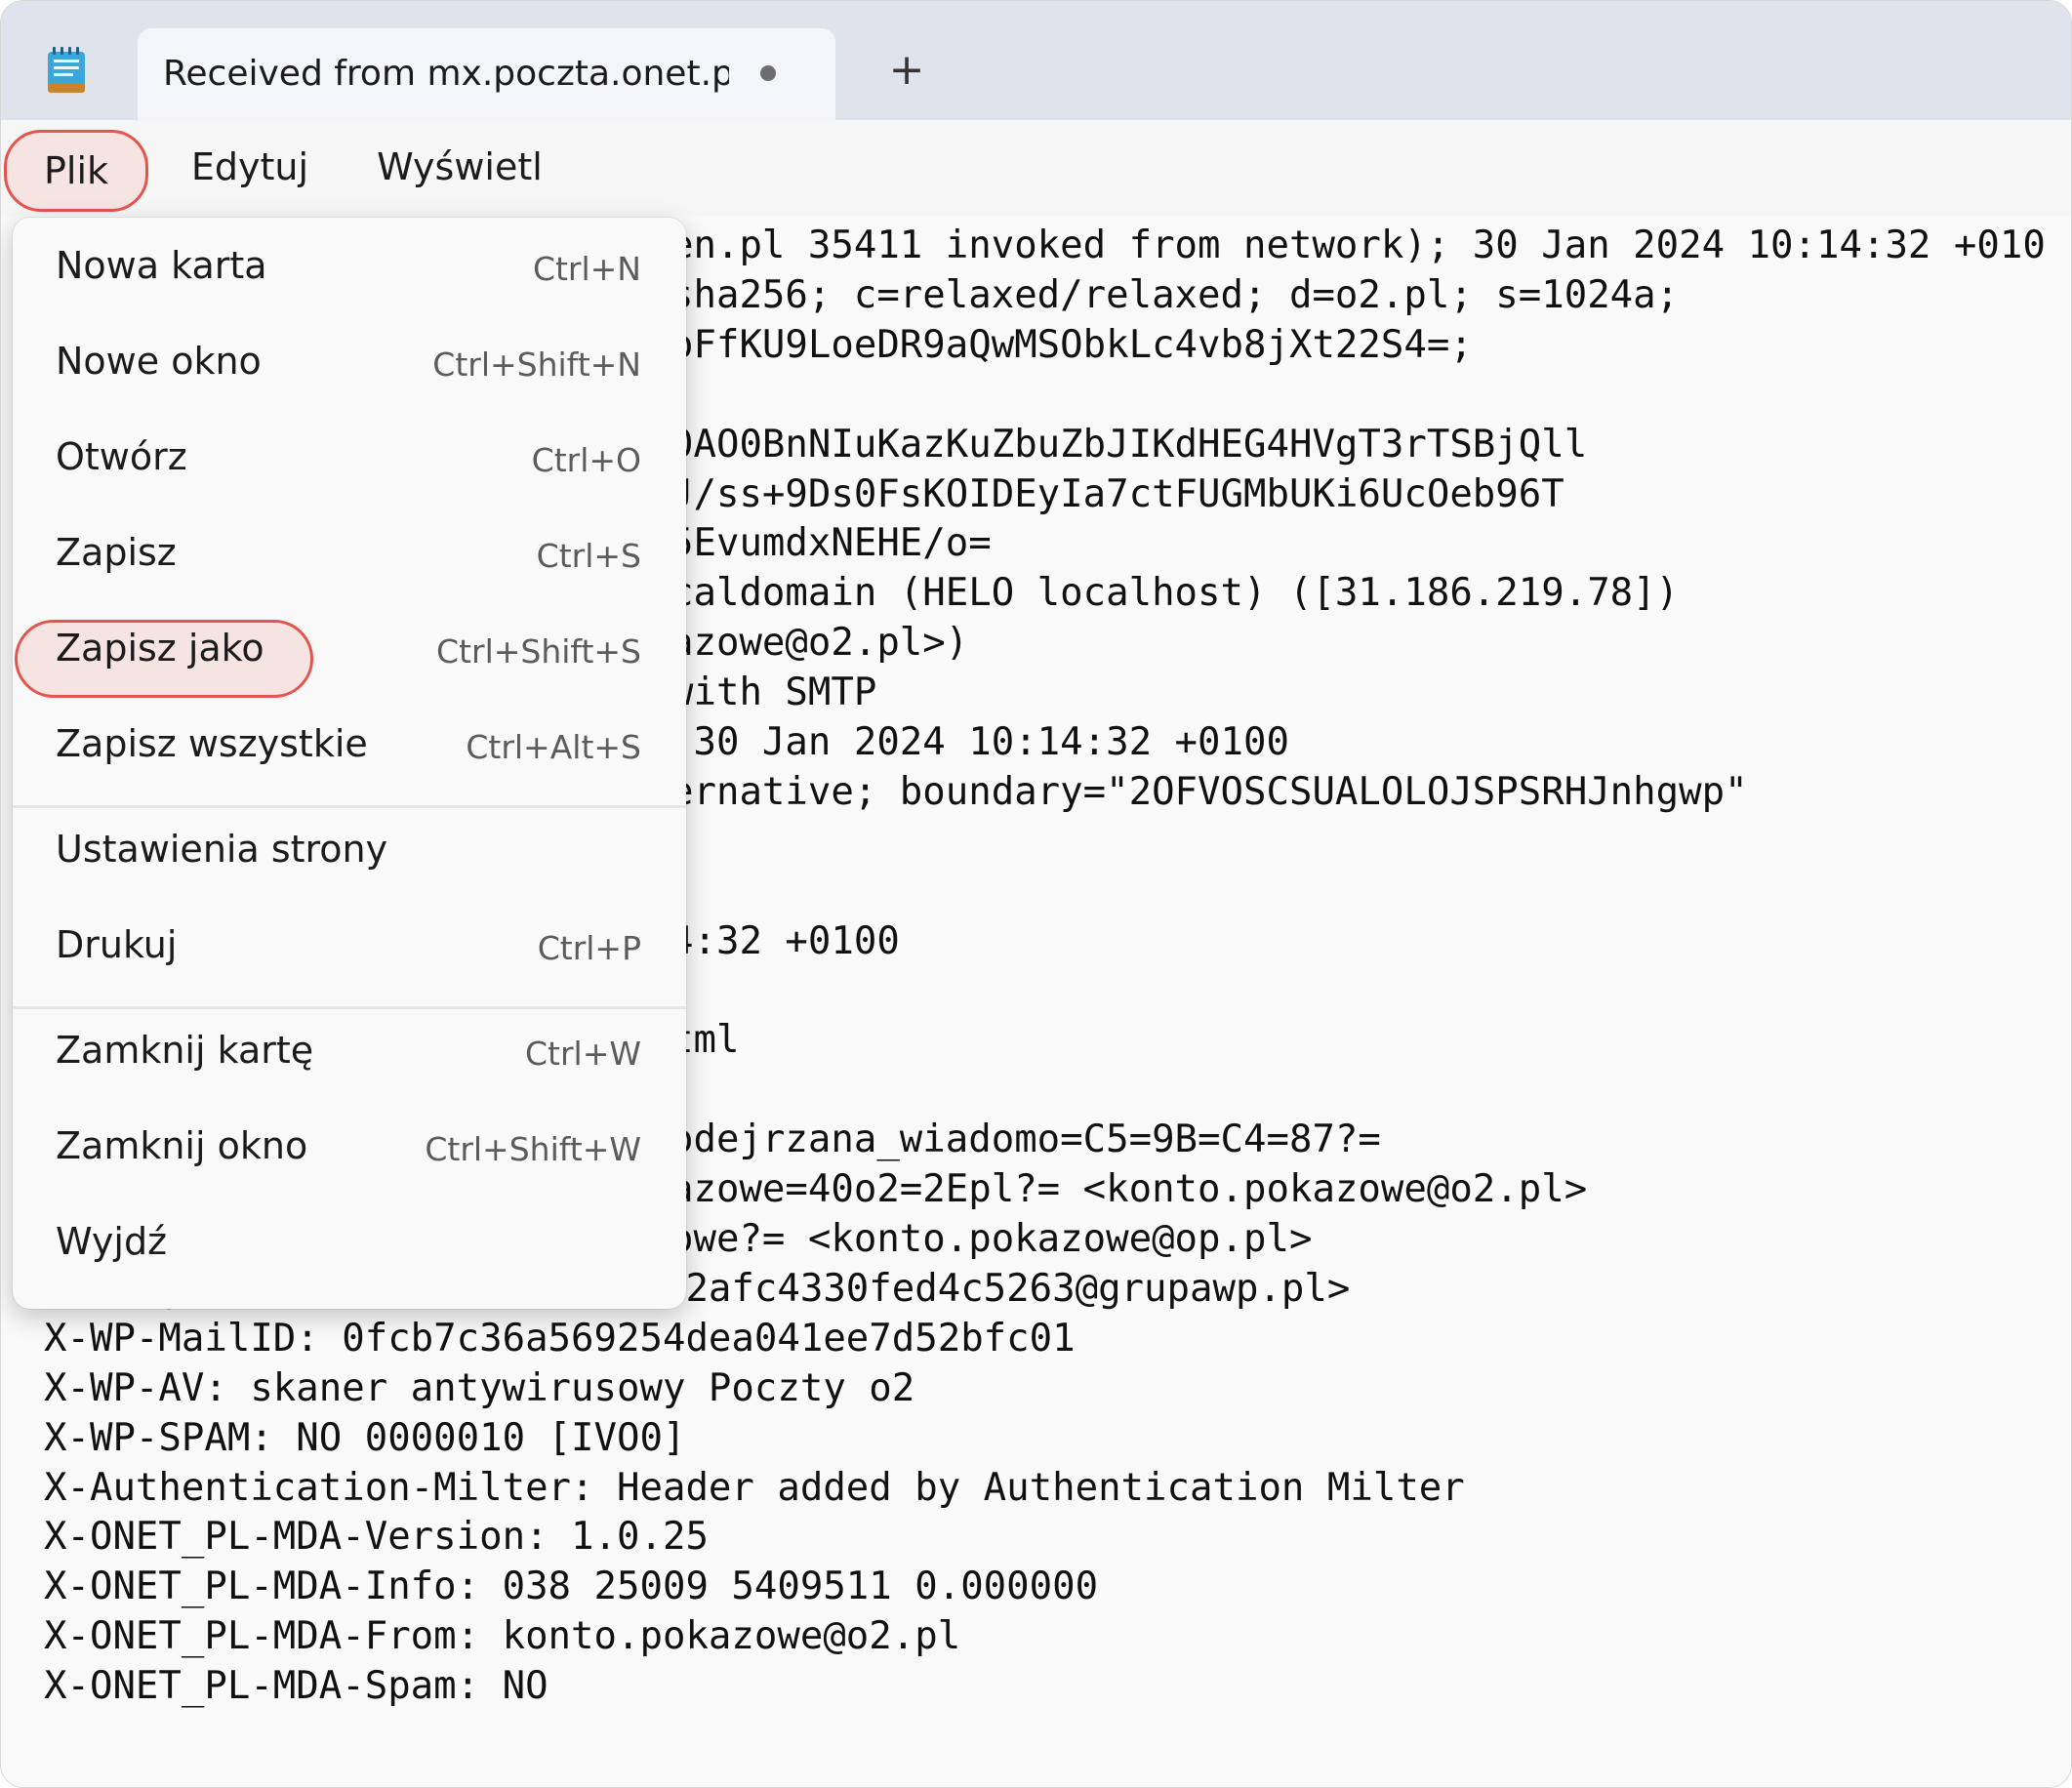 The image size is (2072, 1788). Describe the element at coordinates (906, 70) in the screenshot. I see `plus-icon: +` at that location.